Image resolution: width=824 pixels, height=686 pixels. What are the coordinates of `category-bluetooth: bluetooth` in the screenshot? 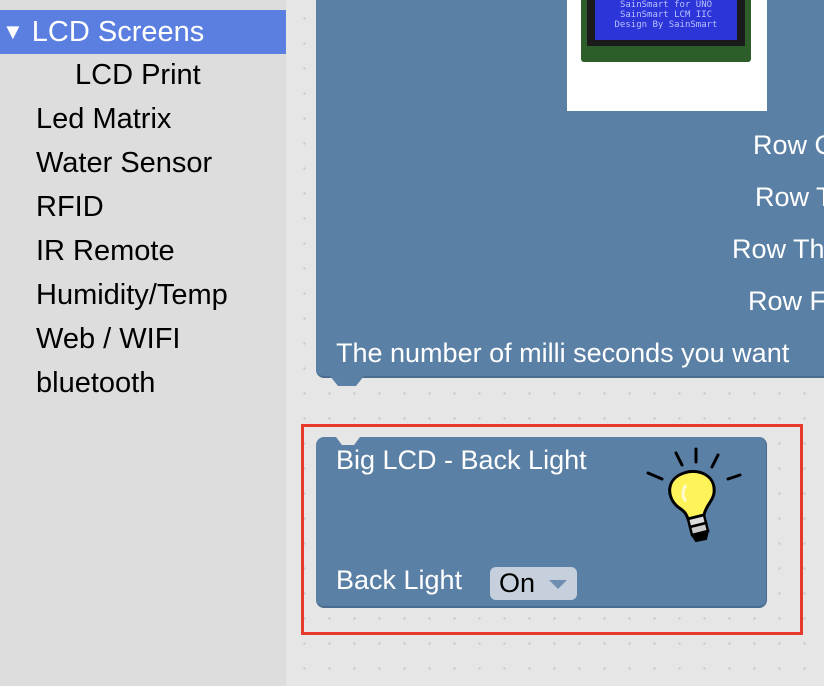 It's located at (95, 383).